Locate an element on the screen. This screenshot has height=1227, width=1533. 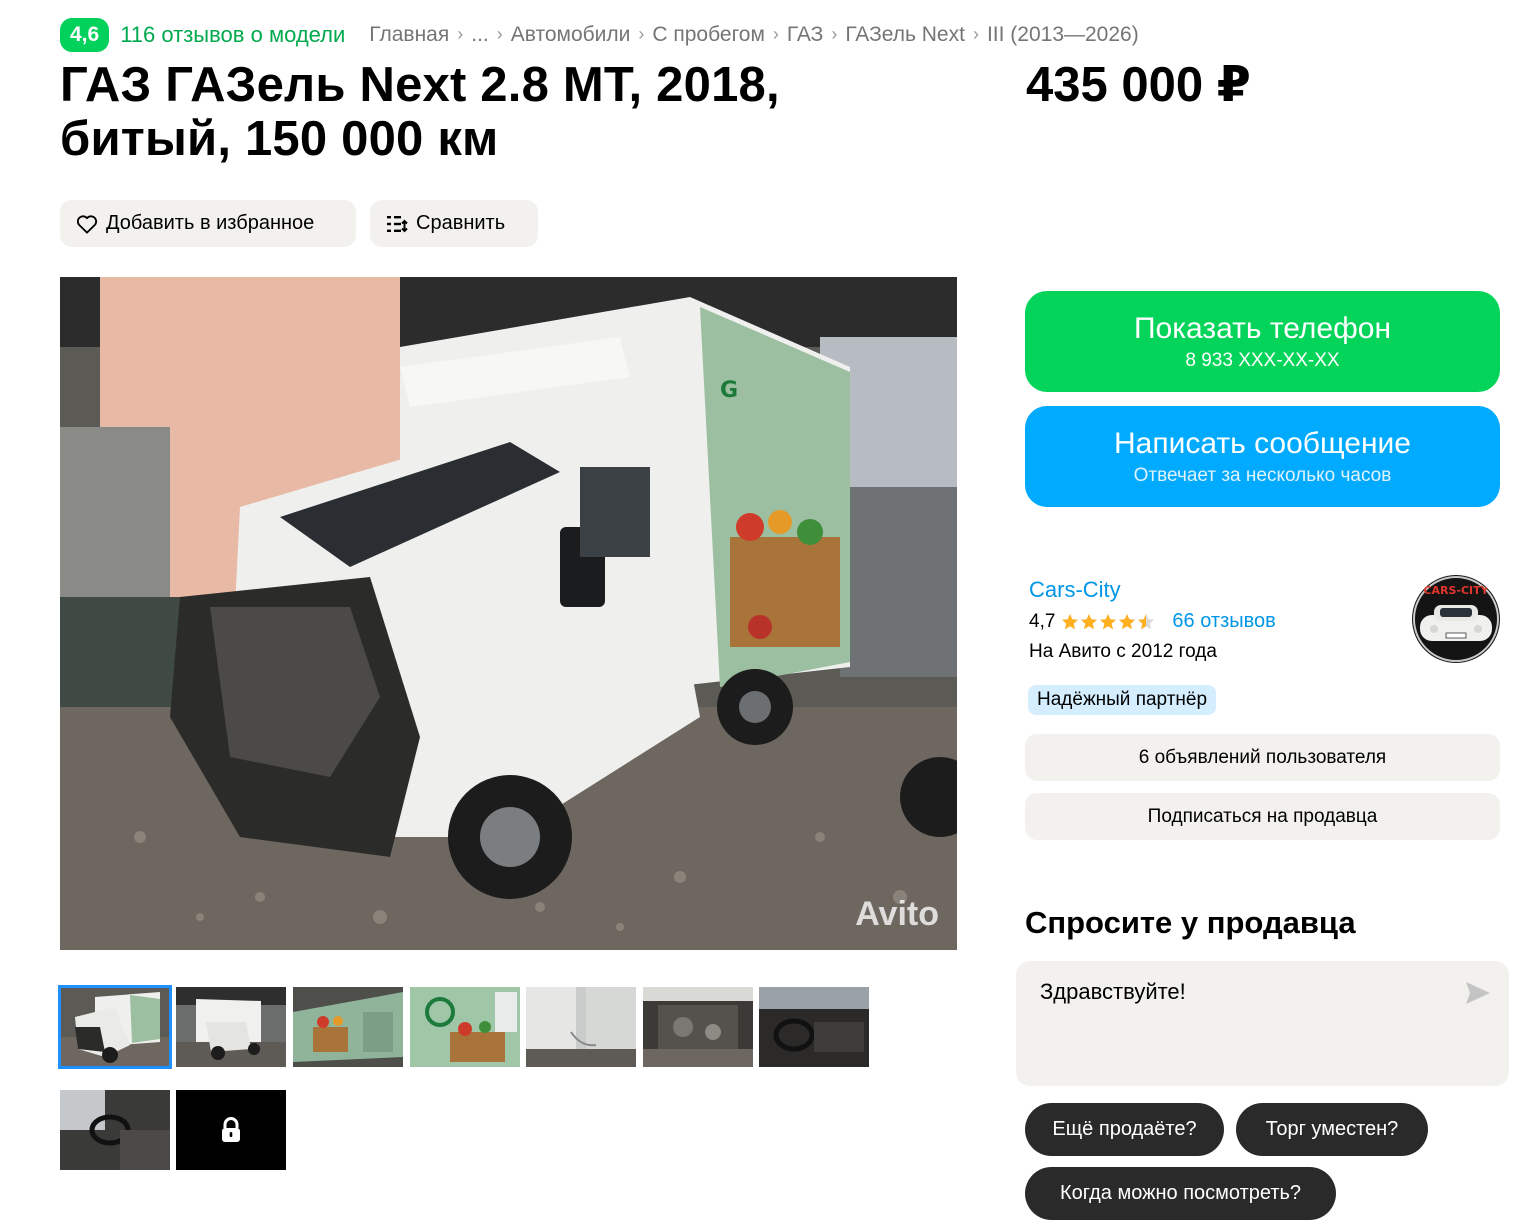
add-to-favorites-button: Добавить в избранное is located at coordinates (208, 223).